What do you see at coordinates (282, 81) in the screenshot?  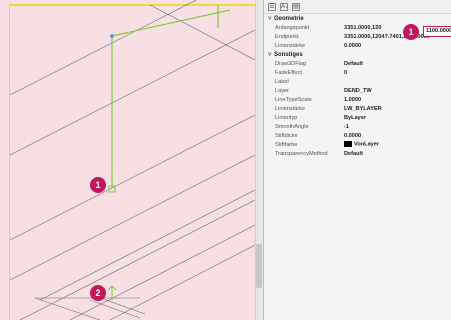 I see `property-name: Label` at bounding box center [282, 81].